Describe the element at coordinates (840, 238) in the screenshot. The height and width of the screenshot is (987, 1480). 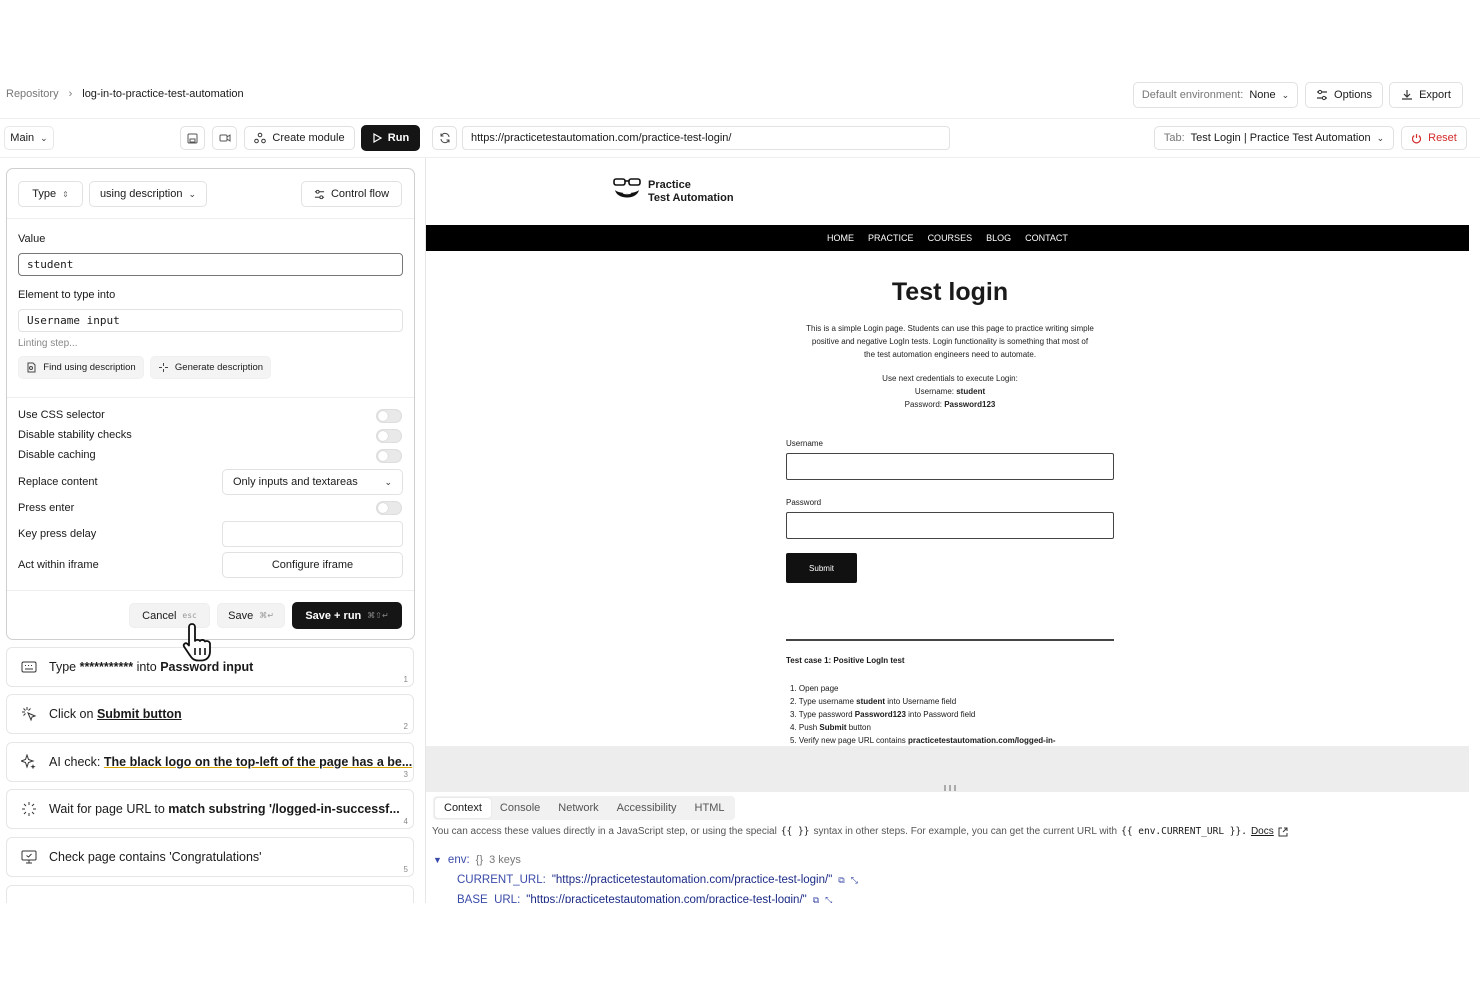
I see `nav-home: HOME` at that location.